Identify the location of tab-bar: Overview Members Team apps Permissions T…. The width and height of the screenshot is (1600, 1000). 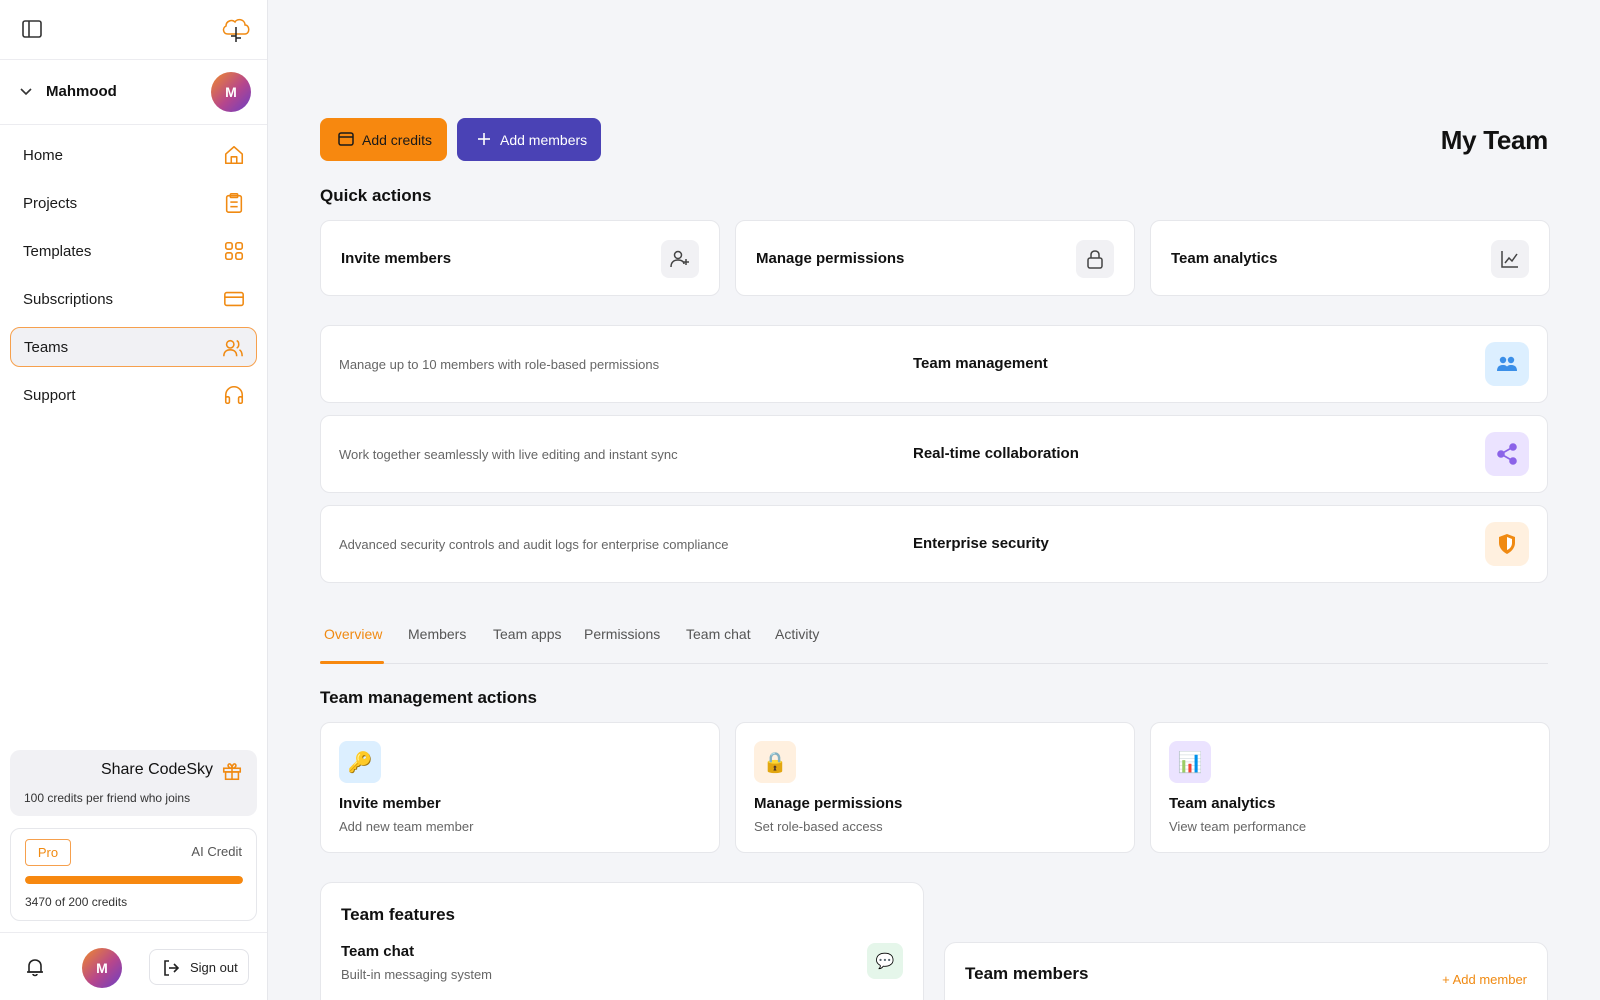
(934, 642).